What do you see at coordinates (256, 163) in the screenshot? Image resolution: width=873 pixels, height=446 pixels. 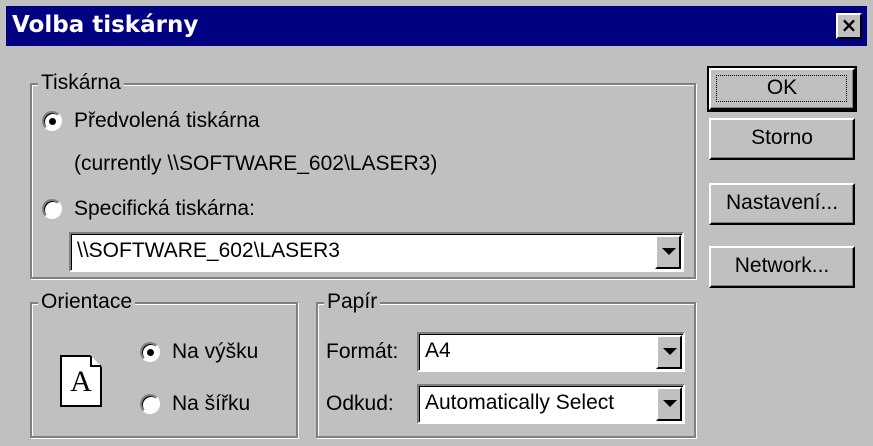 I see `current-printer-text: (currently \\SOFTWARE_602\LASER3)` at bounding box center [256, 163].